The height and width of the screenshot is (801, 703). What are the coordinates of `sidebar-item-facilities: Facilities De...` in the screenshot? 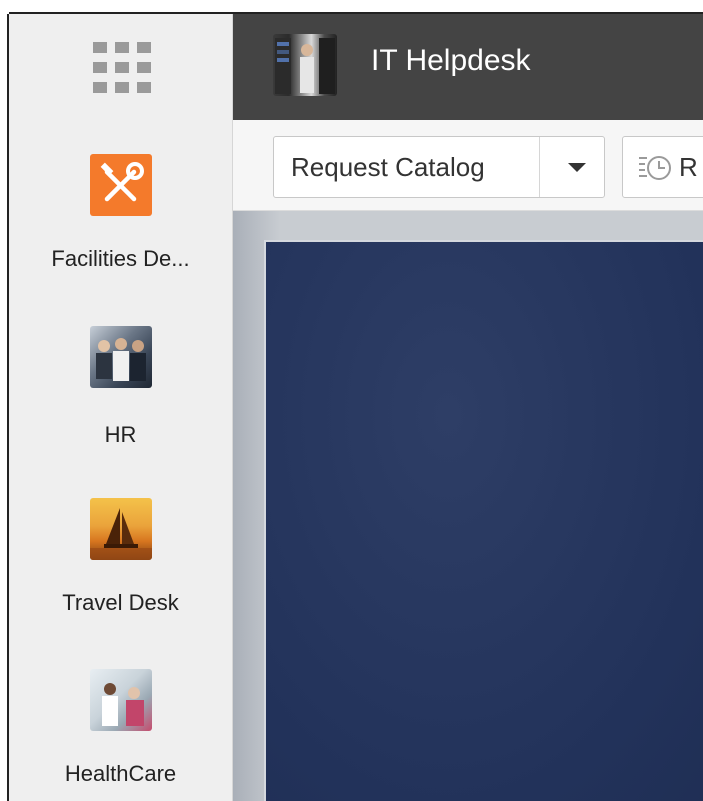 It's located at (120, 219).